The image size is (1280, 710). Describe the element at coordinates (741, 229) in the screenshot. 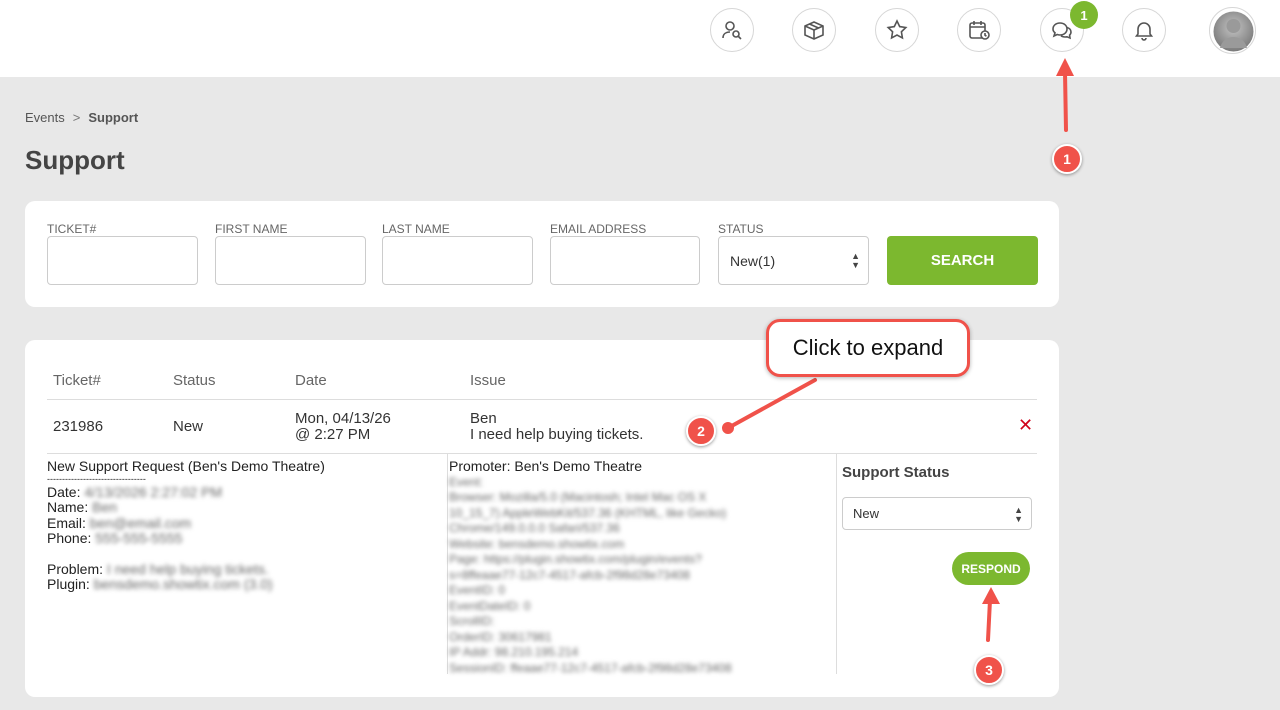

I see `status-label: STATUS` at that location.